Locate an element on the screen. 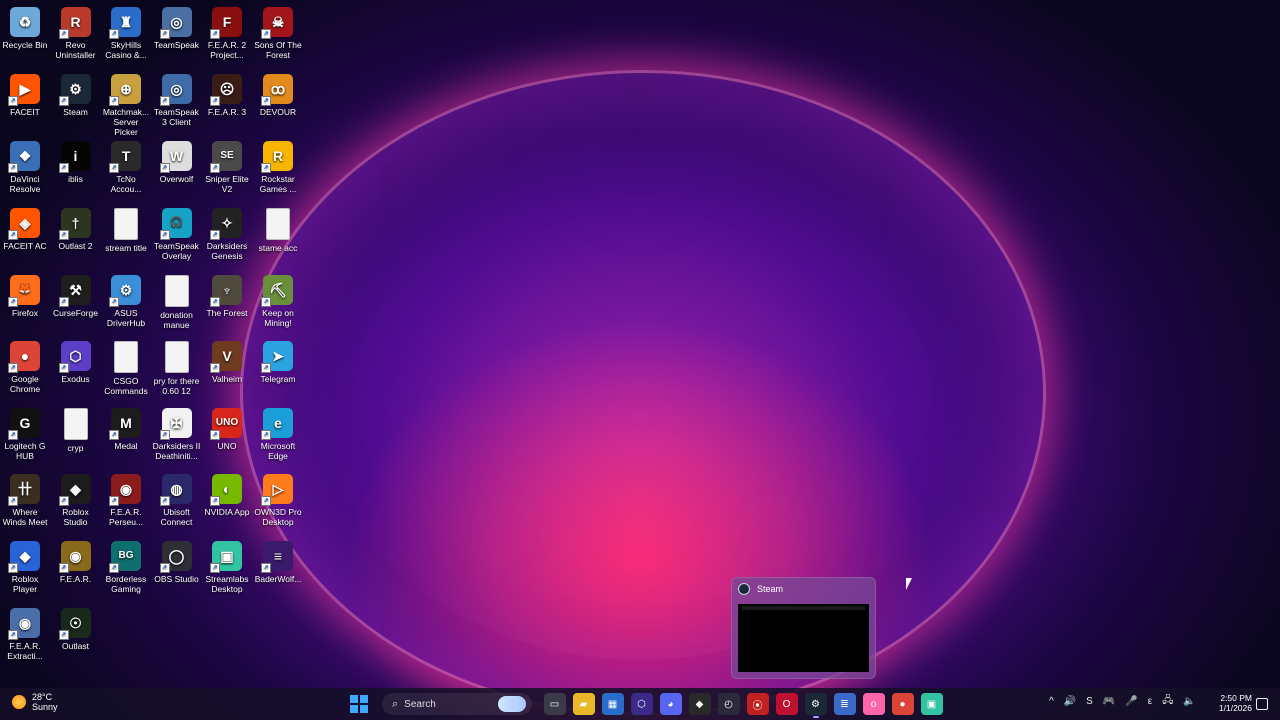  desktop-icon-keep-on-mining: ⛏ ↗ Keep on Mining! is located at coordinates (278, 300).